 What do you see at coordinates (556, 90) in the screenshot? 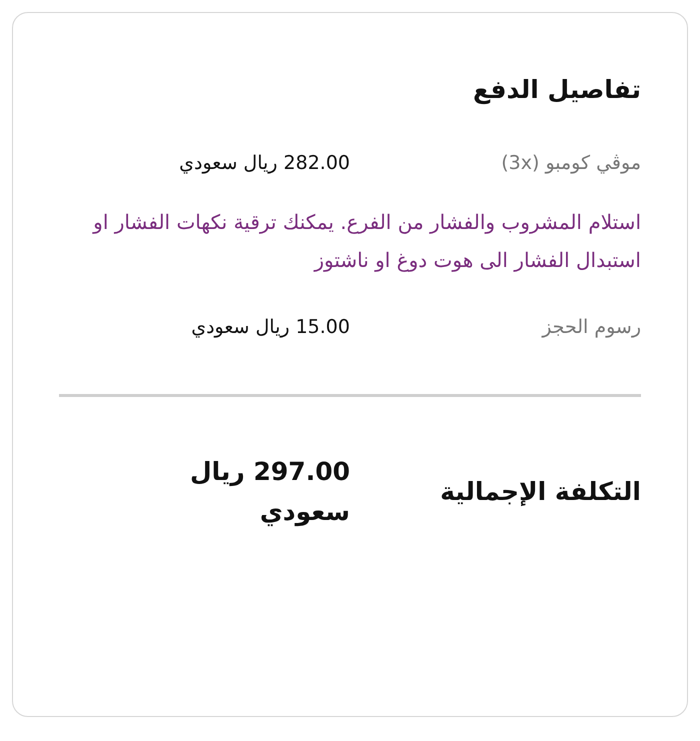
I see `card-title: تفاصيل الدفع` at bounding box center [556, 90].